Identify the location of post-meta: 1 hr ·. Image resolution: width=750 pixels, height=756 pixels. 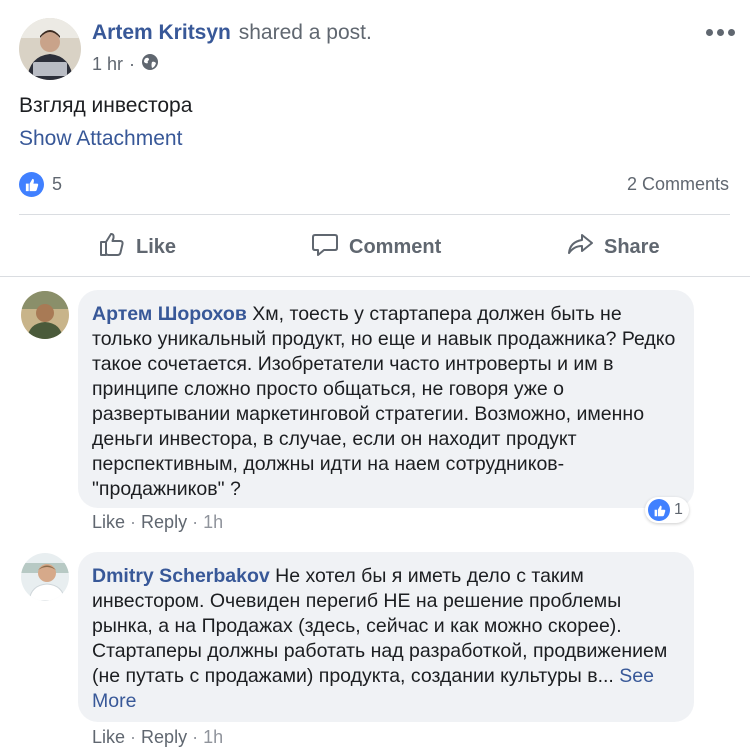
(125, 64).